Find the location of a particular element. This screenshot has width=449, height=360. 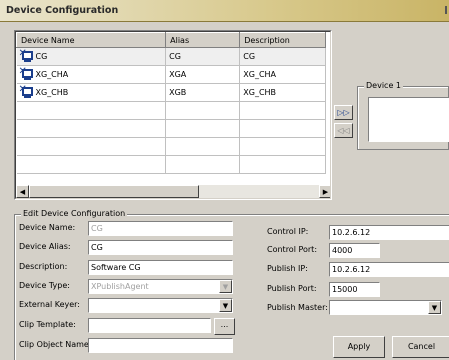

scroll-right-button: ▶ is located at coordinates (324, 191).